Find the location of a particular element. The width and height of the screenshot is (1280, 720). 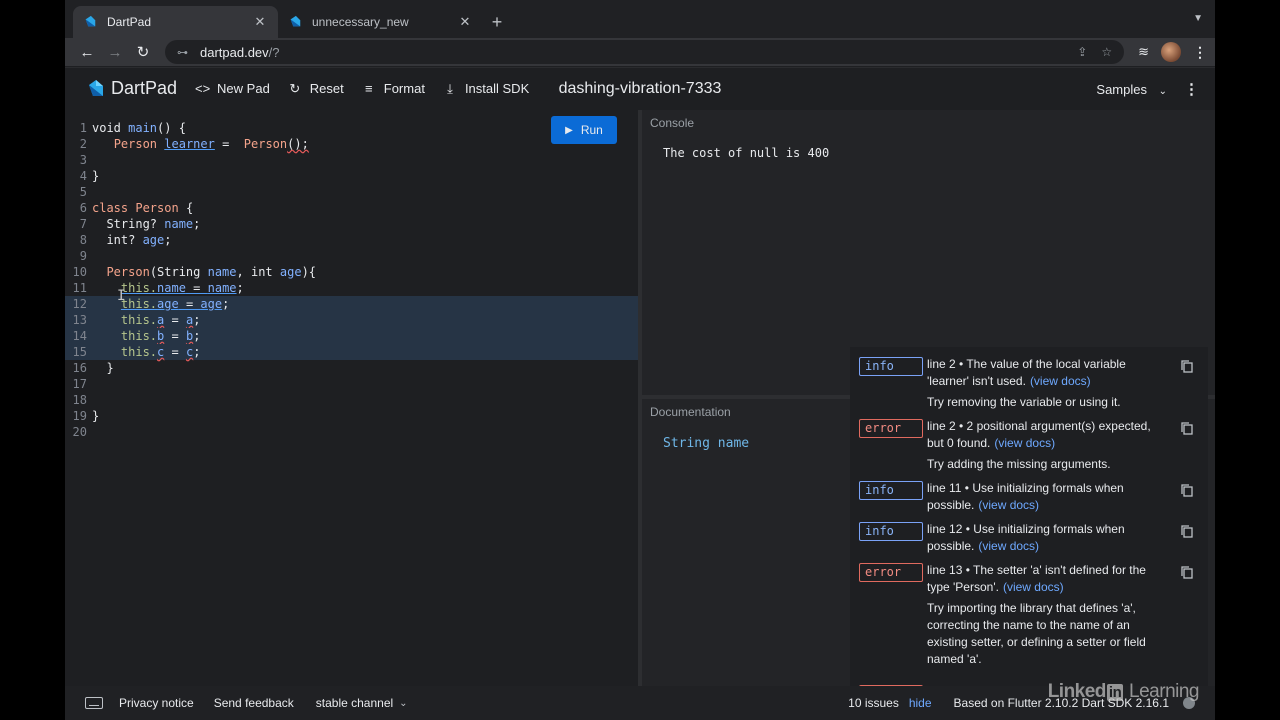

code-token: String? is located at coordinates (135, 224).